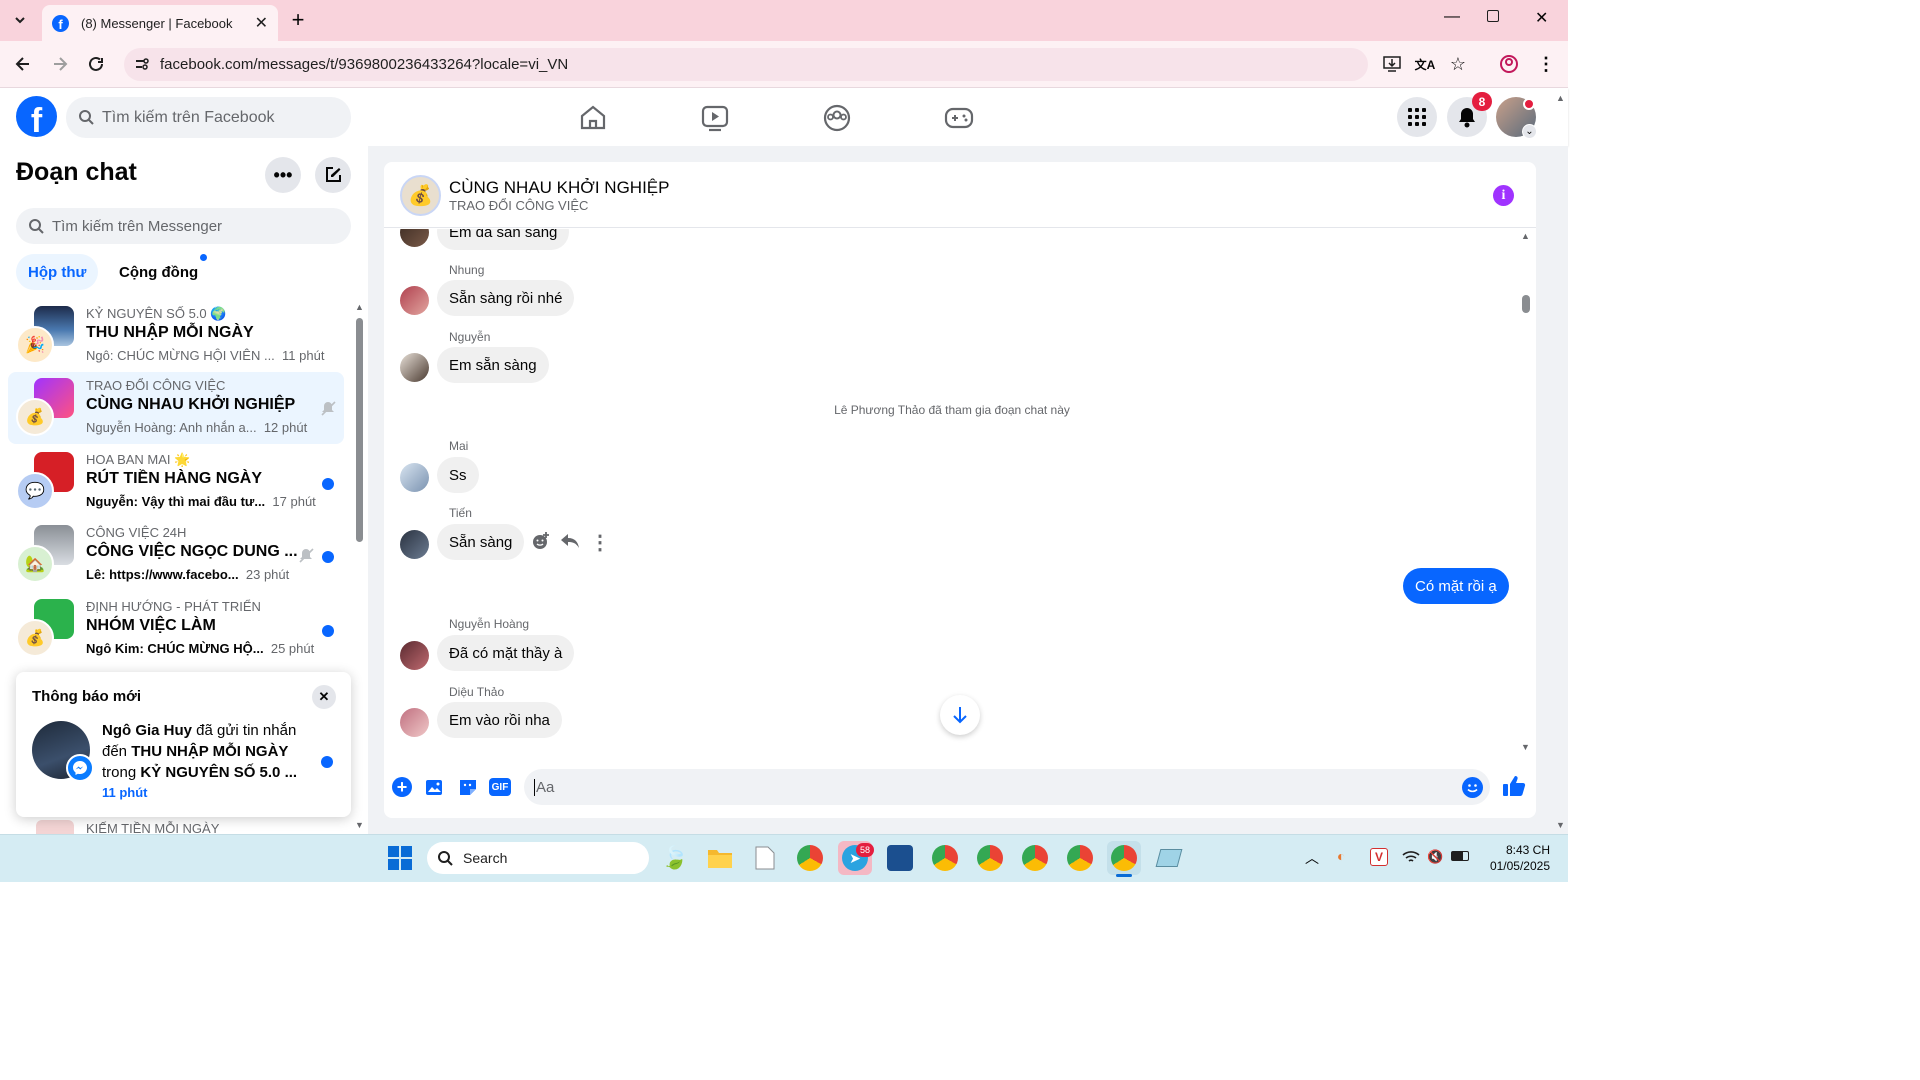  Describe the element at coordinates (1529, 131) in the screenshot. I see `account-chevron-icon: ⌄` at that location.